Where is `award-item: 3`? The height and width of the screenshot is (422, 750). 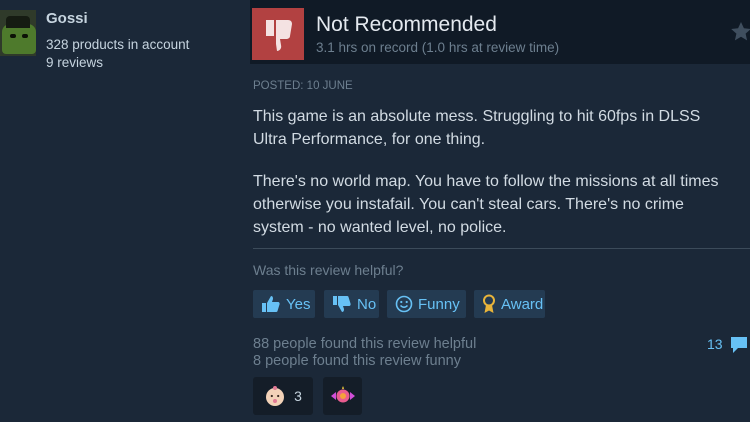
award-item: 3 is located at coordinates (283, 396).